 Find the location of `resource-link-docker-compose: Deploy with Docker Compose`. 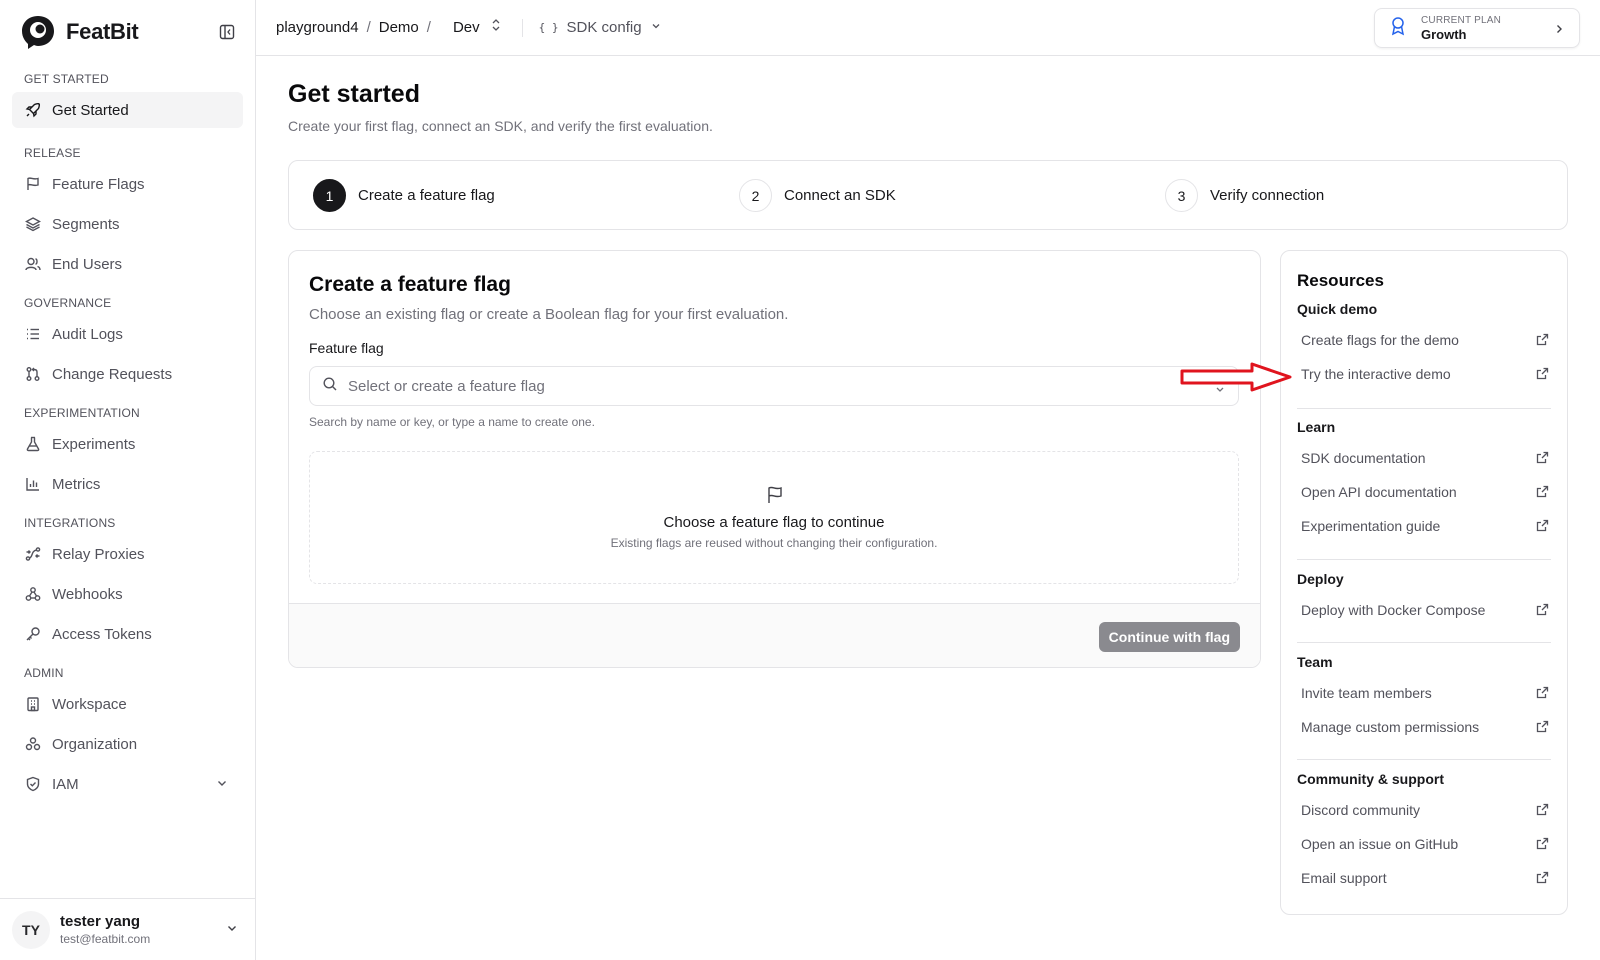

resource-link-docker-compose: Deploy with Docker Compose is located at coordinates (1424, 610).